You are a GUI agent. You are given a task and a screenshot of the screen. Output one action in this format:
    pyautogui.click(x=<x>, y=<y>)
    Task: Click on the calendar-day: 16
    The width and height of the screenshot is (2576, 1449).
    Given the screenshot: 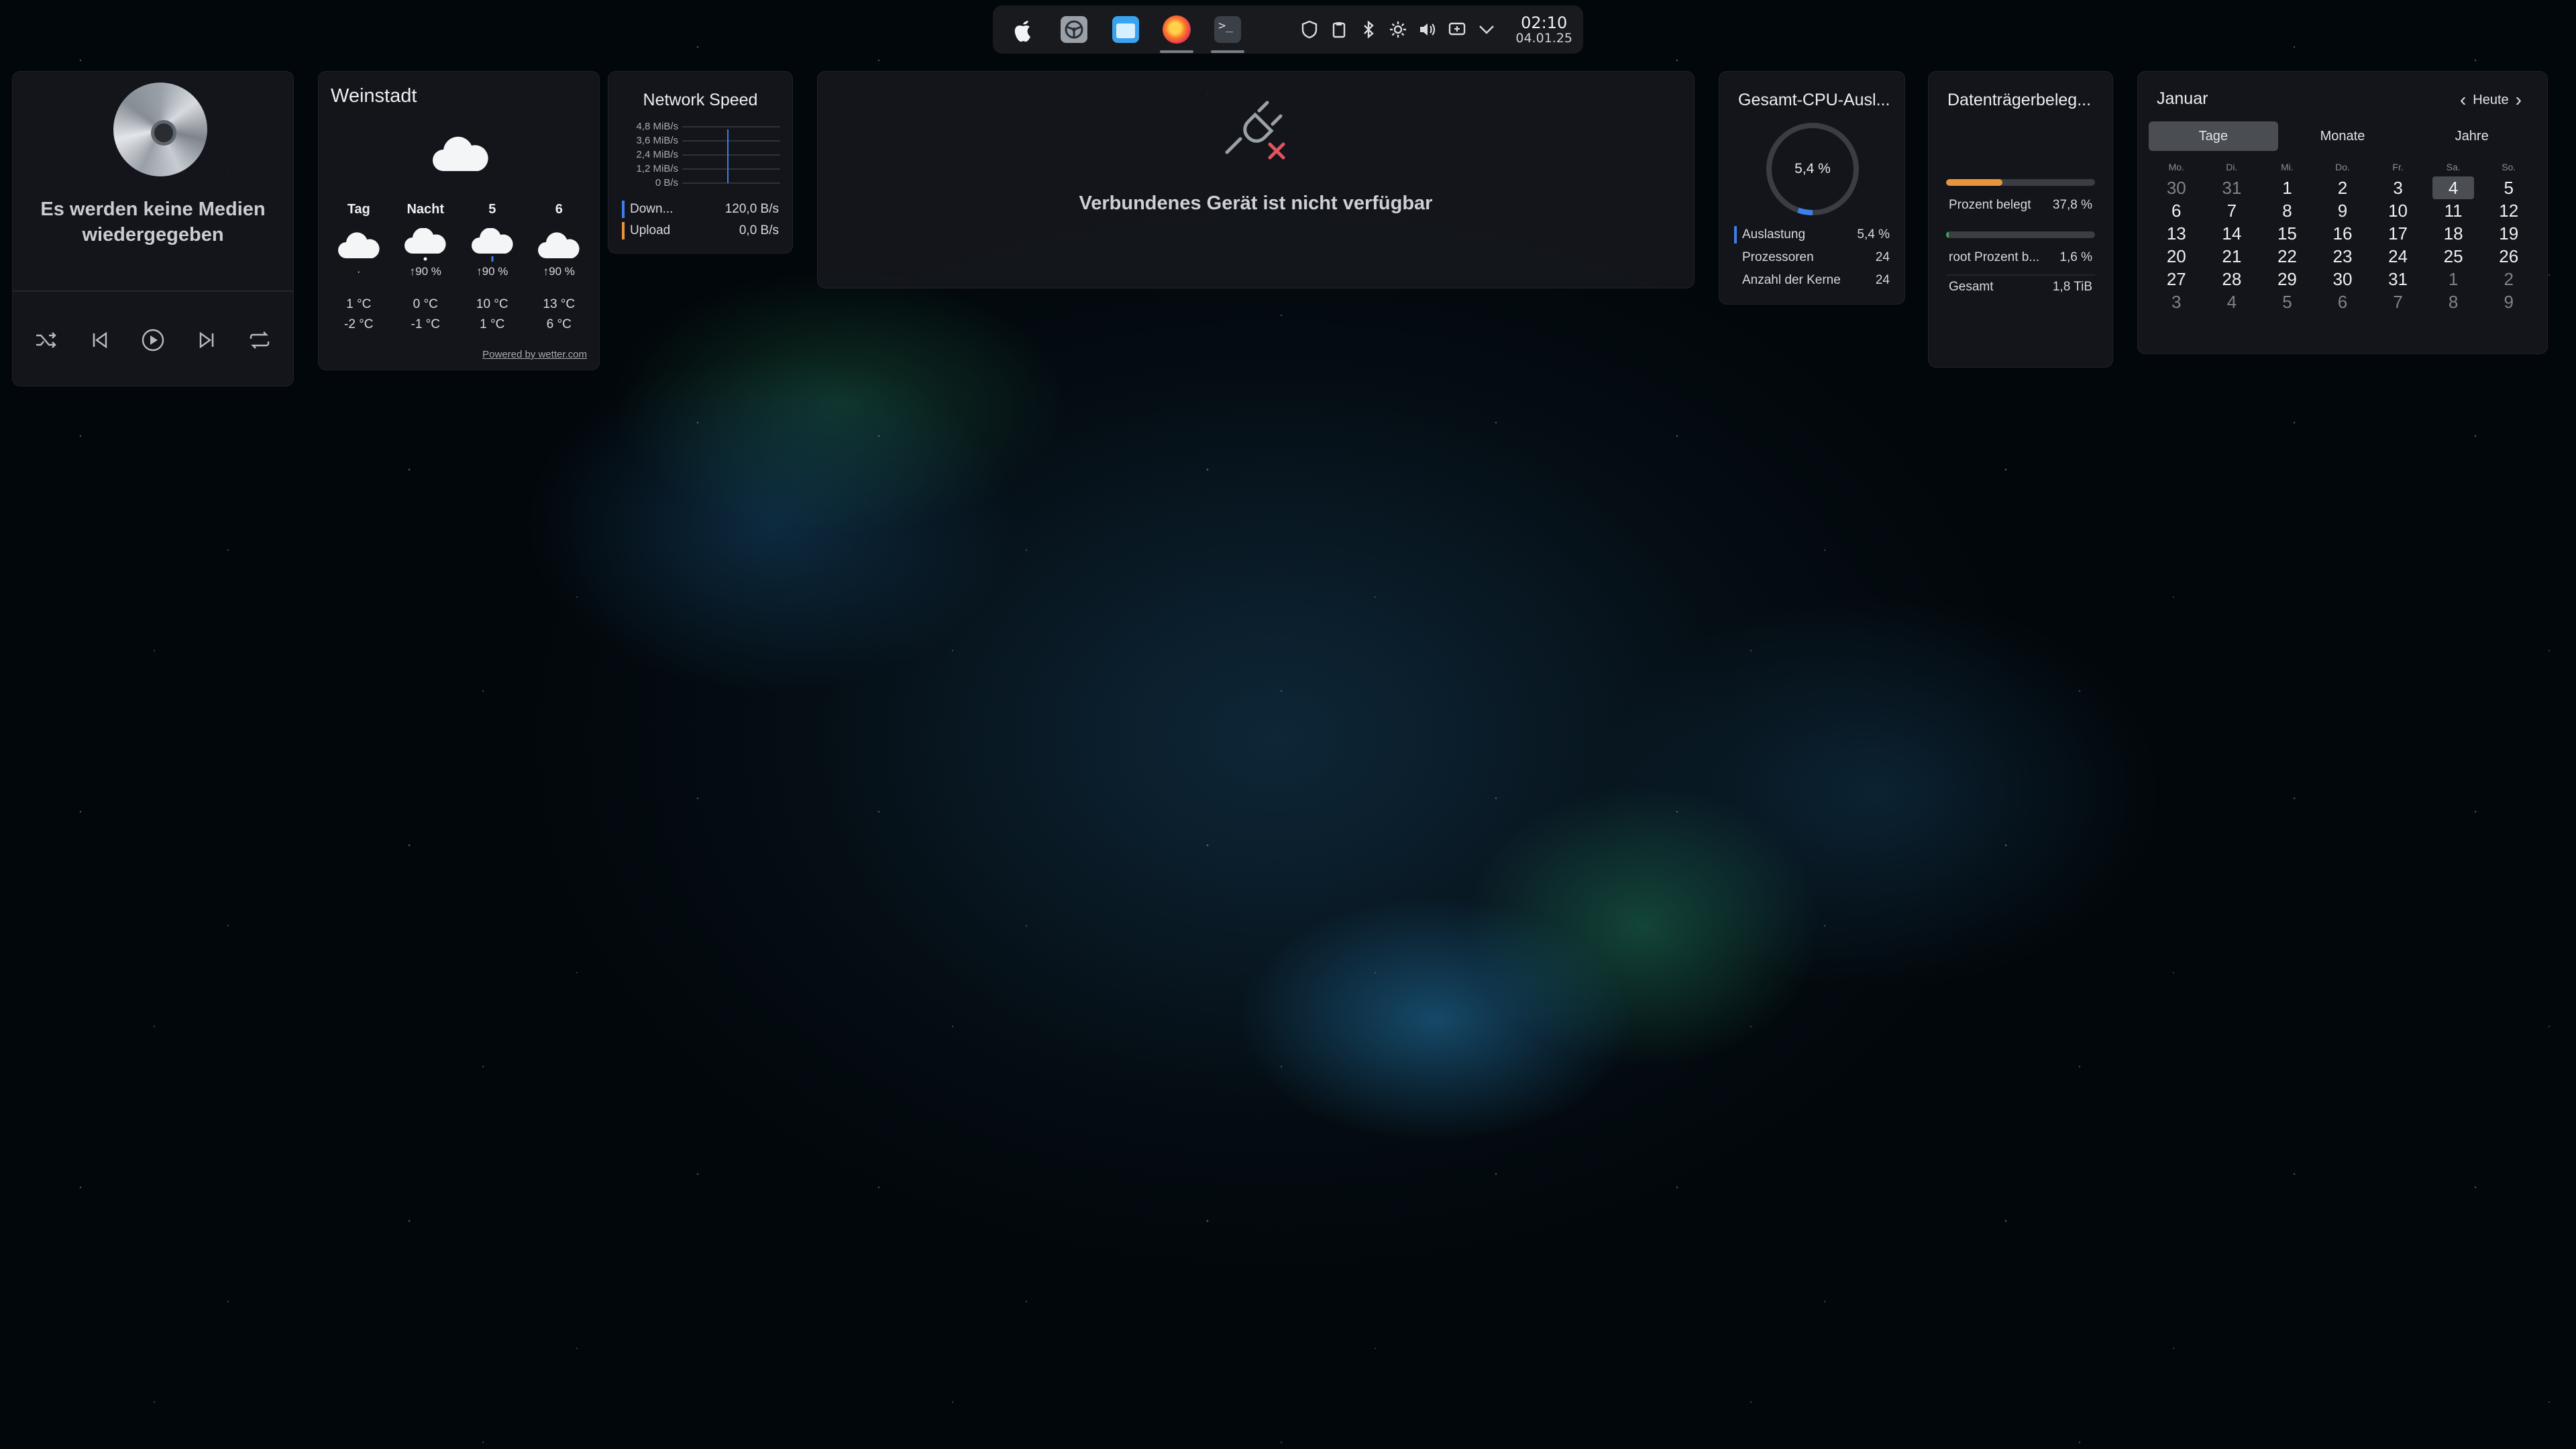 What is the action you would take?
    pyautogui.click(x=2343, y=233)
    